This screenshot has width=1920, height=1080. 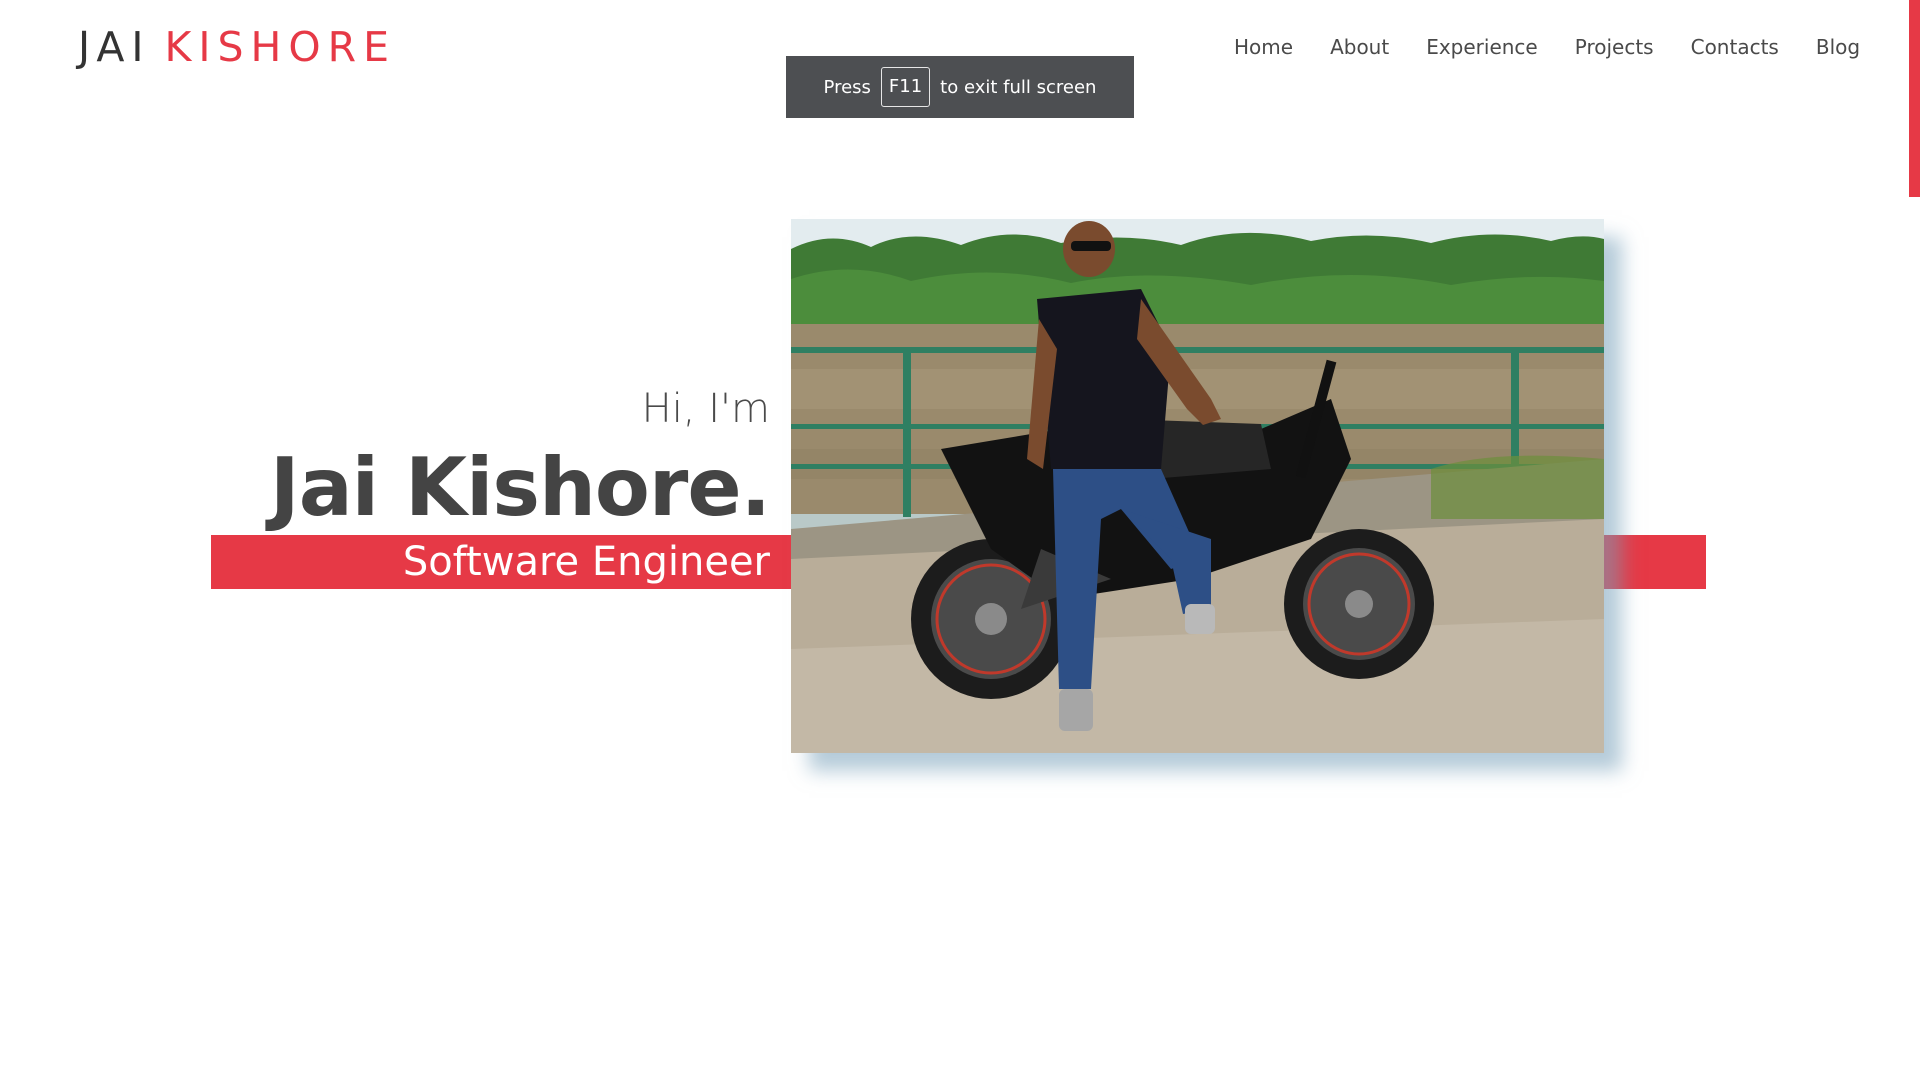 What do you see at coordinates (586, 562) in the screenshot?
I see `hero-role: Software Engineer` at bounding box center [586, 562].